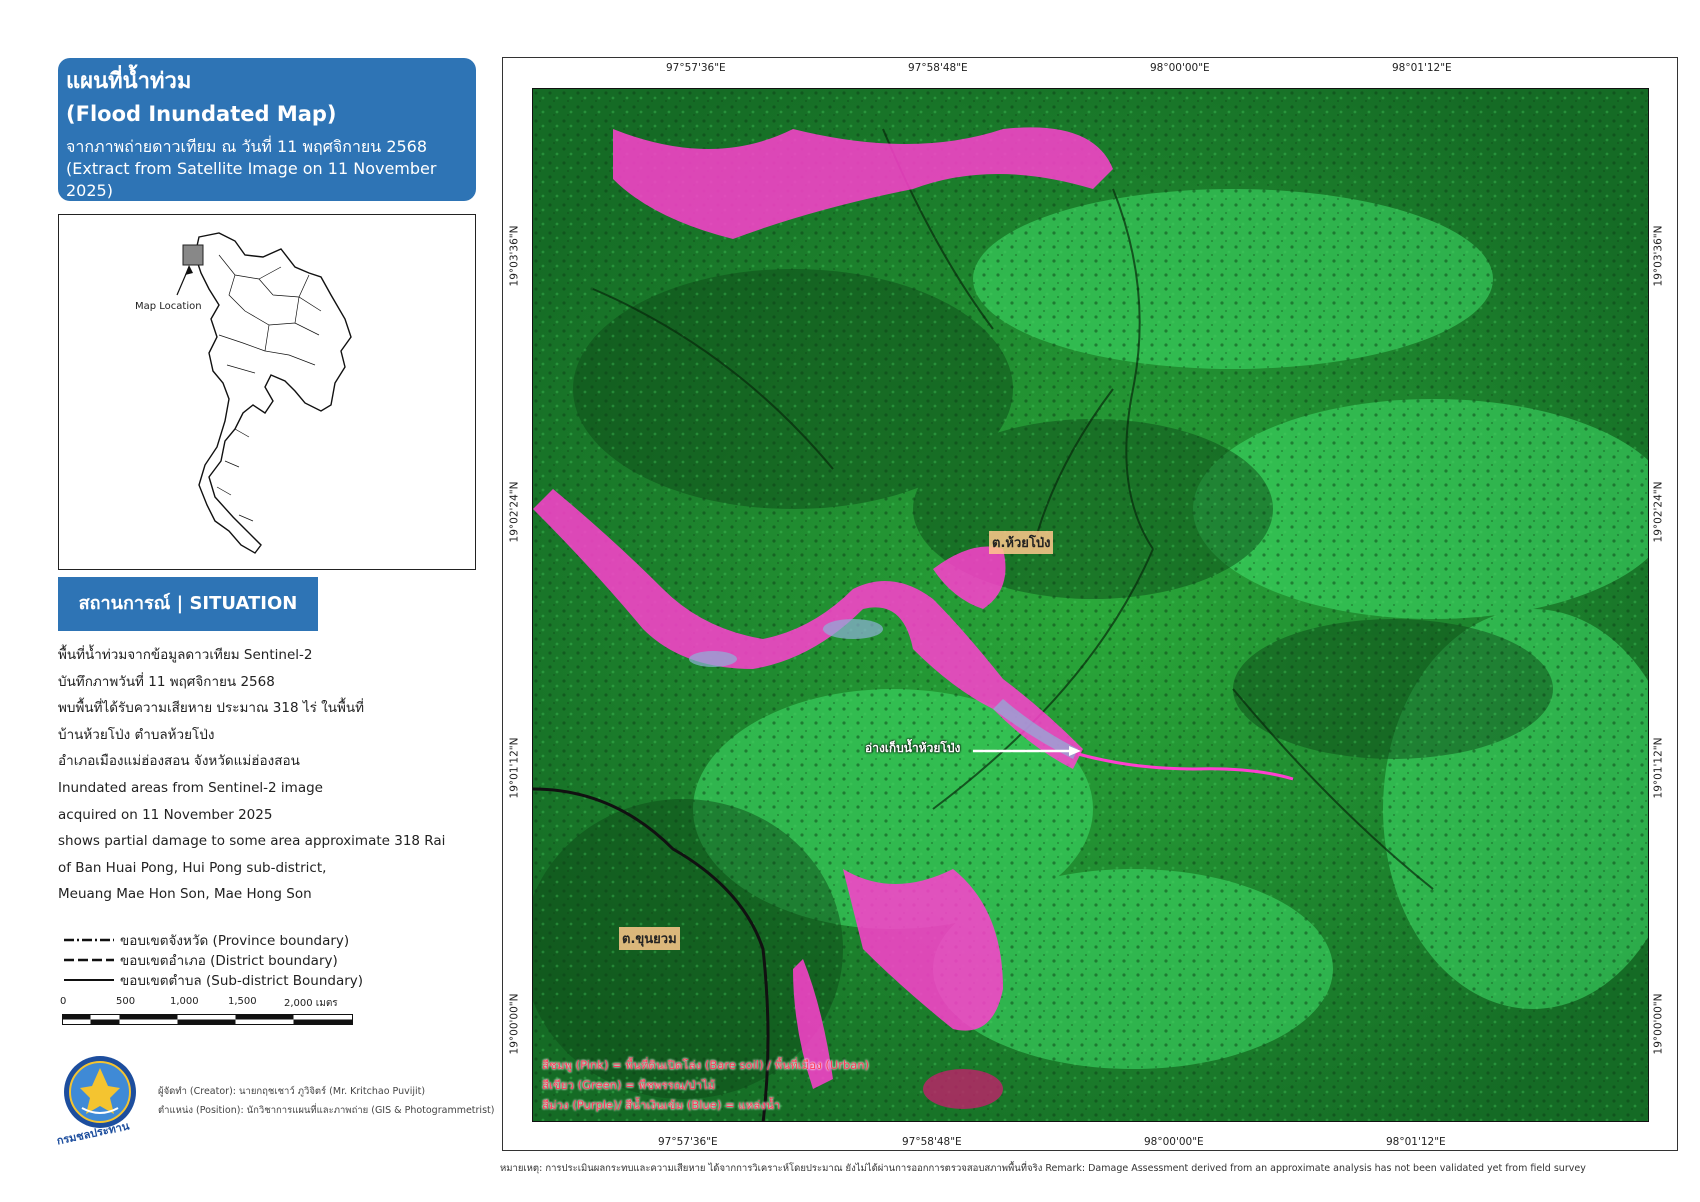  I want to click on coord-left: 19°02'24"N, so click(514, 512).